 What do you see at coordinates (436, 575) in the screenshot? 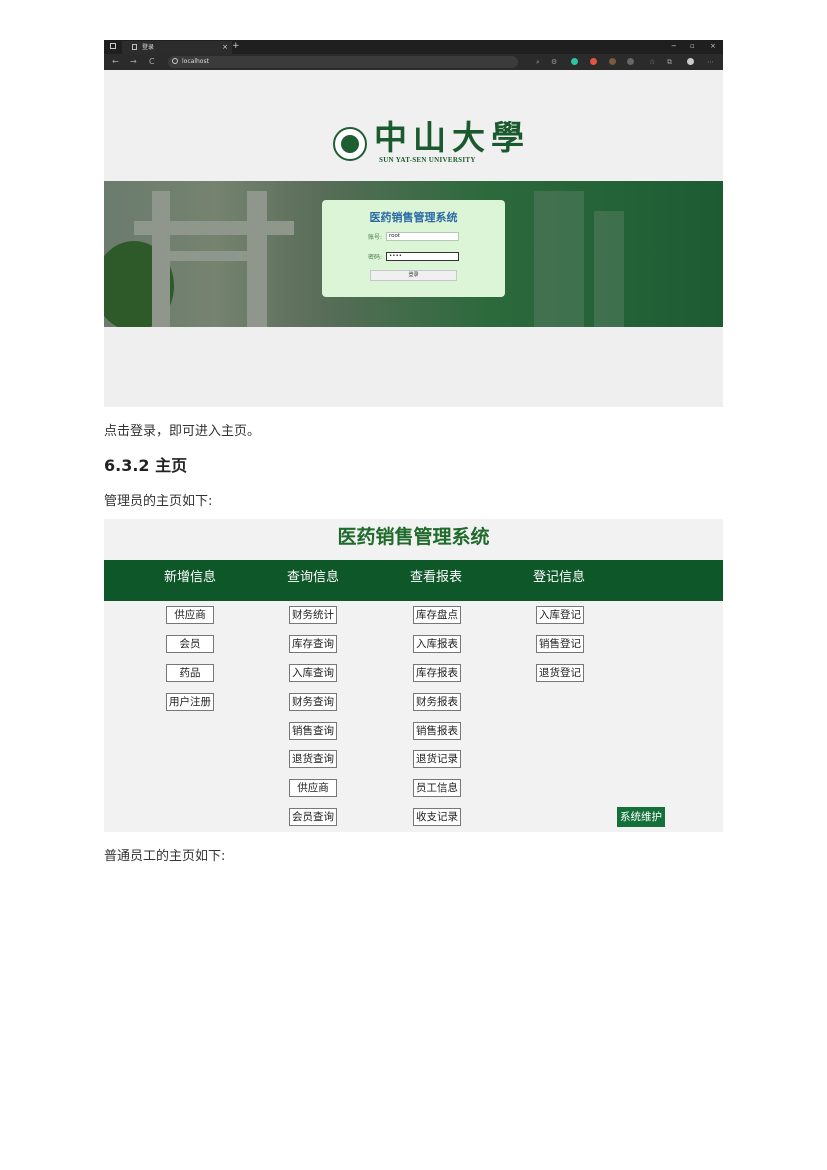
I see `nav-view-reports: 查看报表` at bounding box center [436, 575].